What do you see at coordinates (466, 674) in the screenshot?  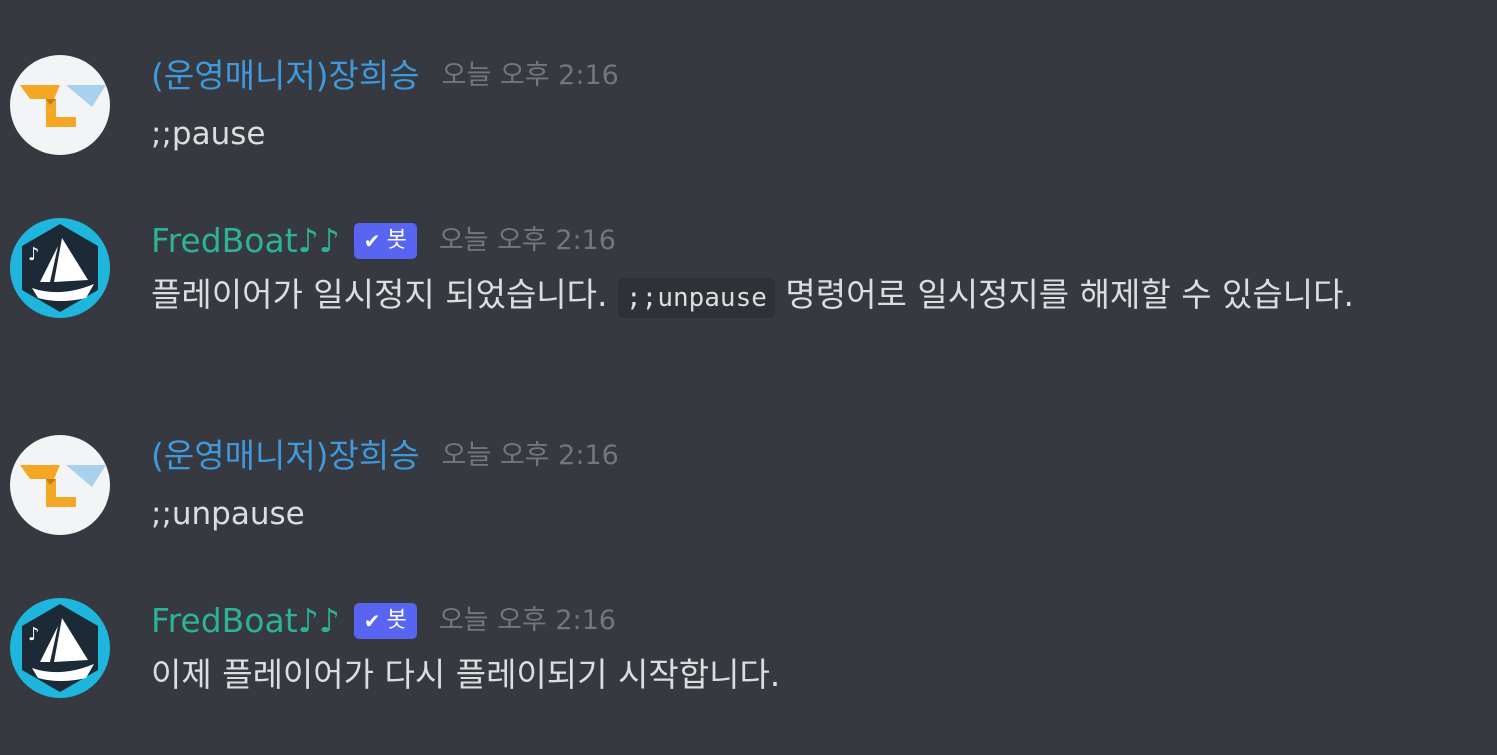 I see `message-content: 이제 플레이어가 다시 플레이되기 시작합니다.` at bounding box center [466, 674].